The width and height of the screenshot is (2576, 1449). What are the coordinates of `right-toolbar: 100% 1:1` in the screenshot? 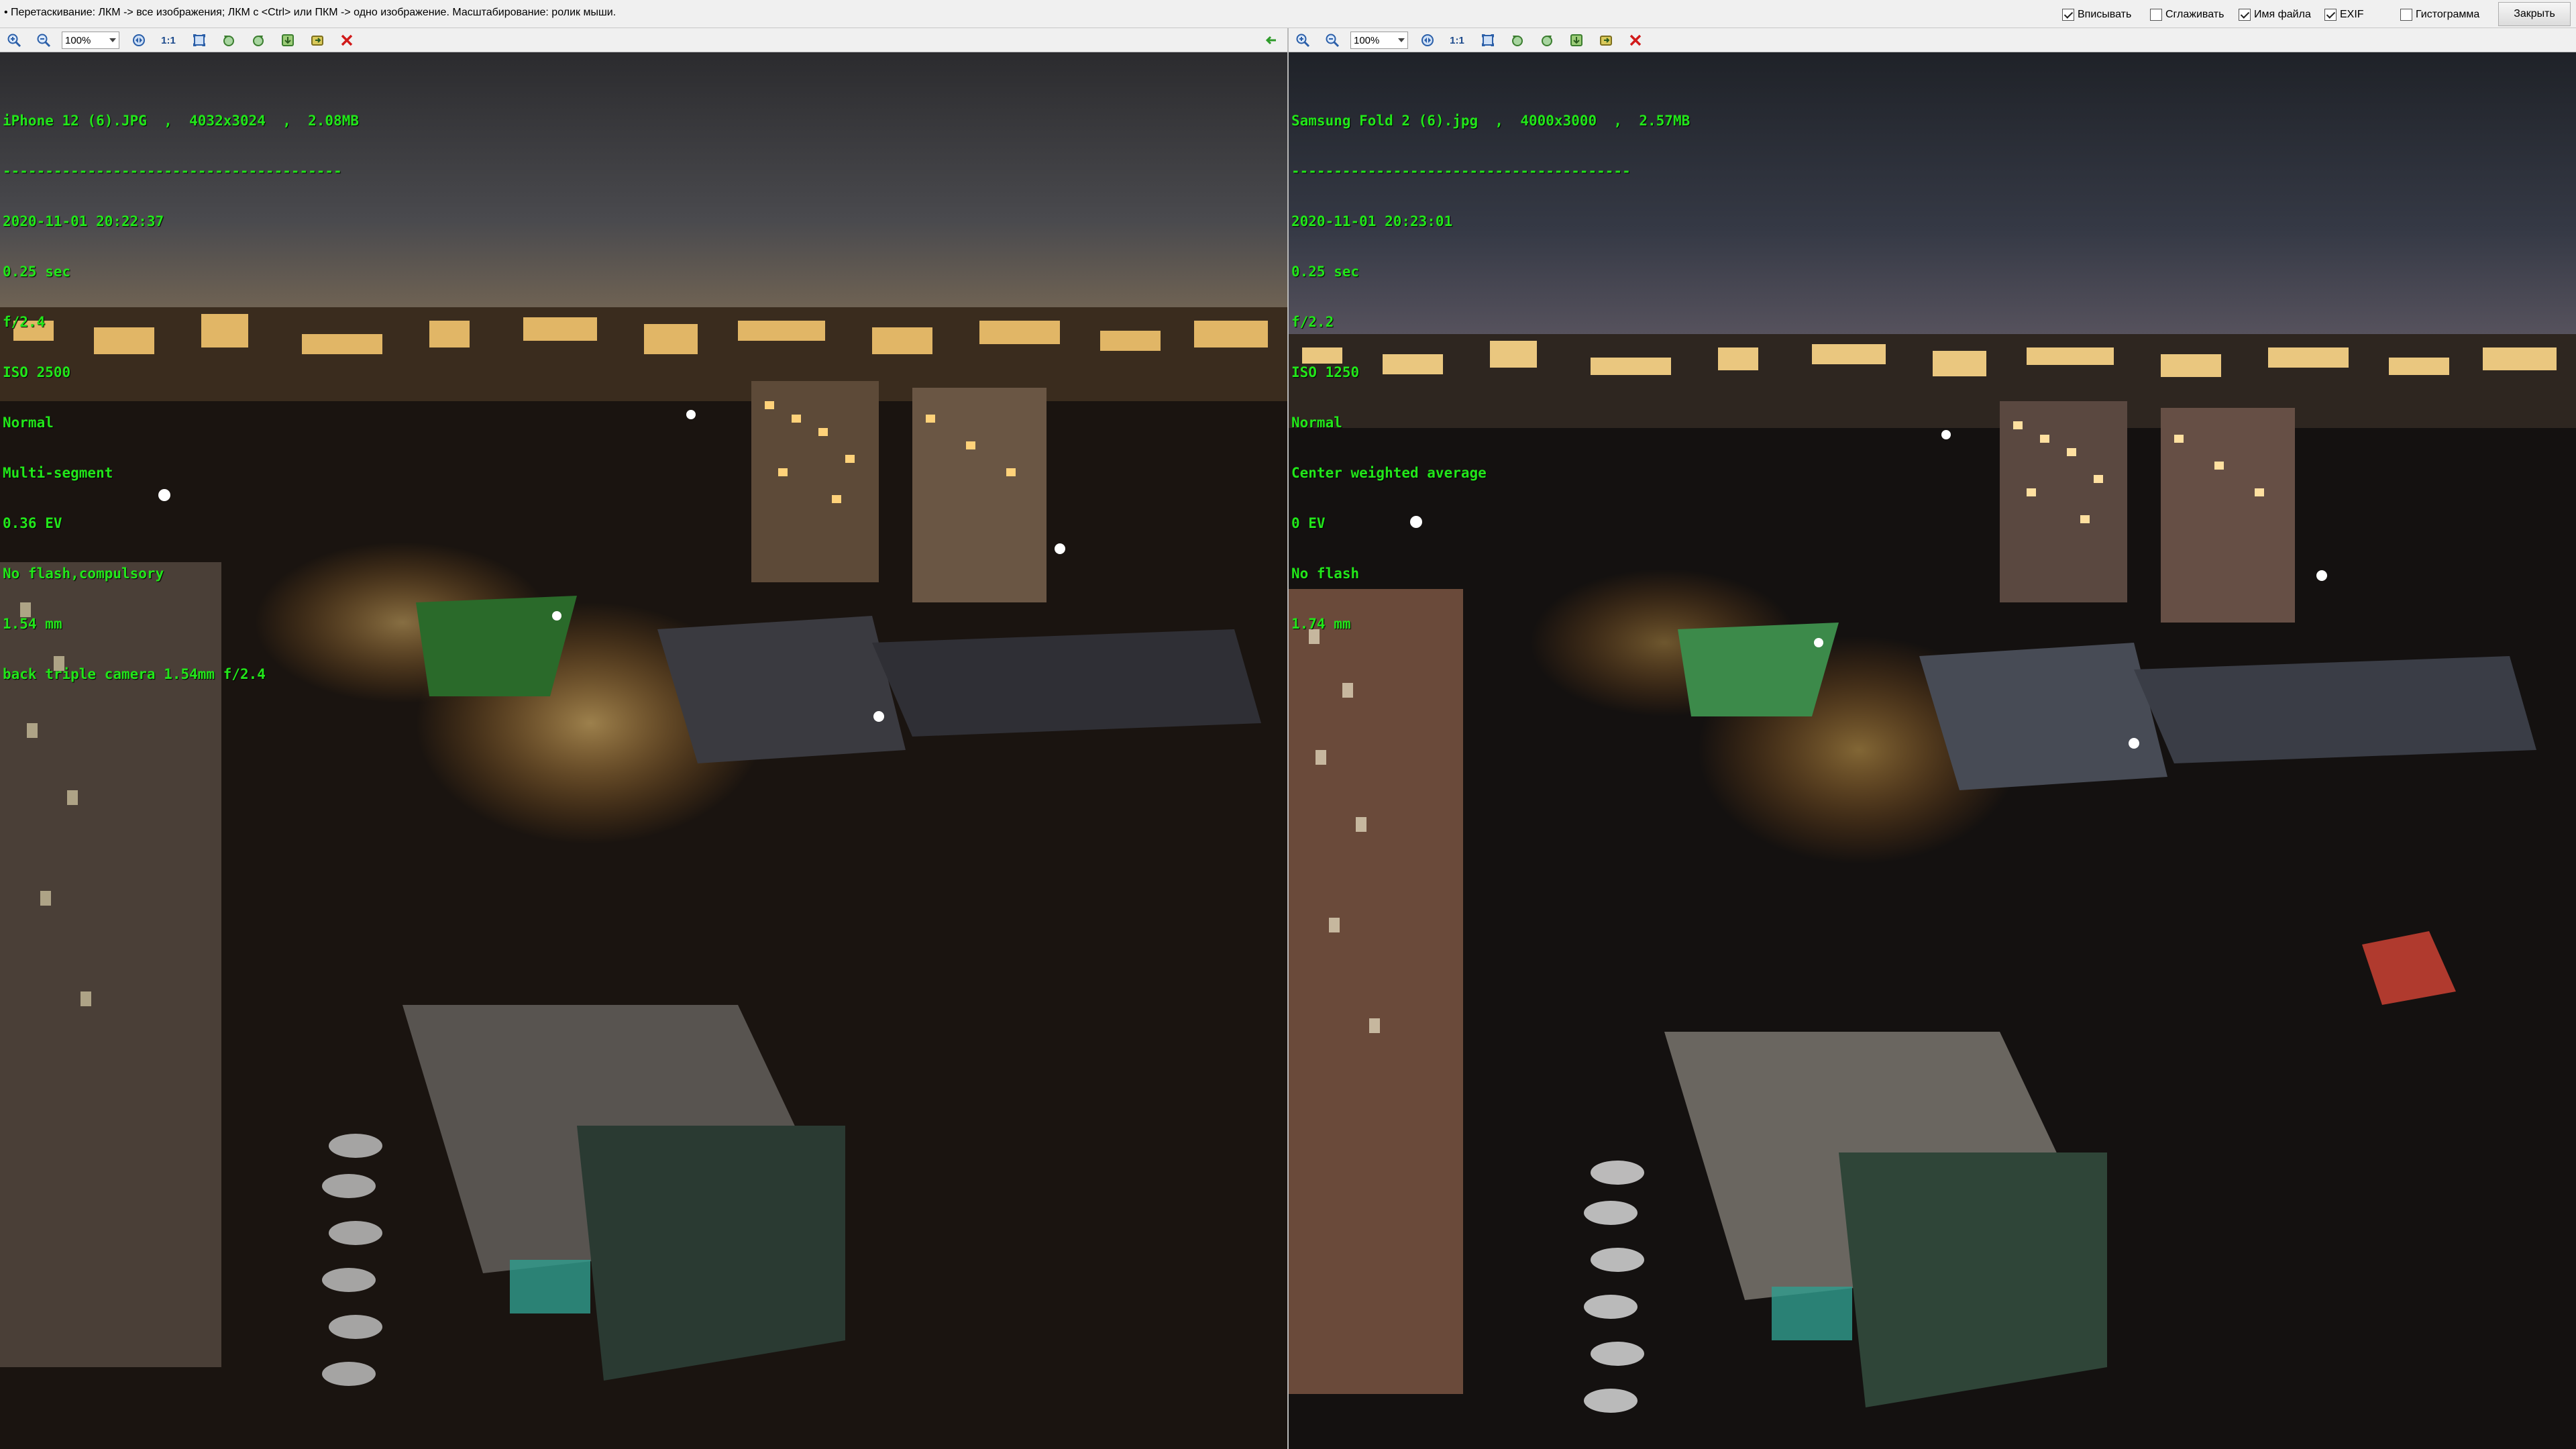 It's located at (1932, 40).